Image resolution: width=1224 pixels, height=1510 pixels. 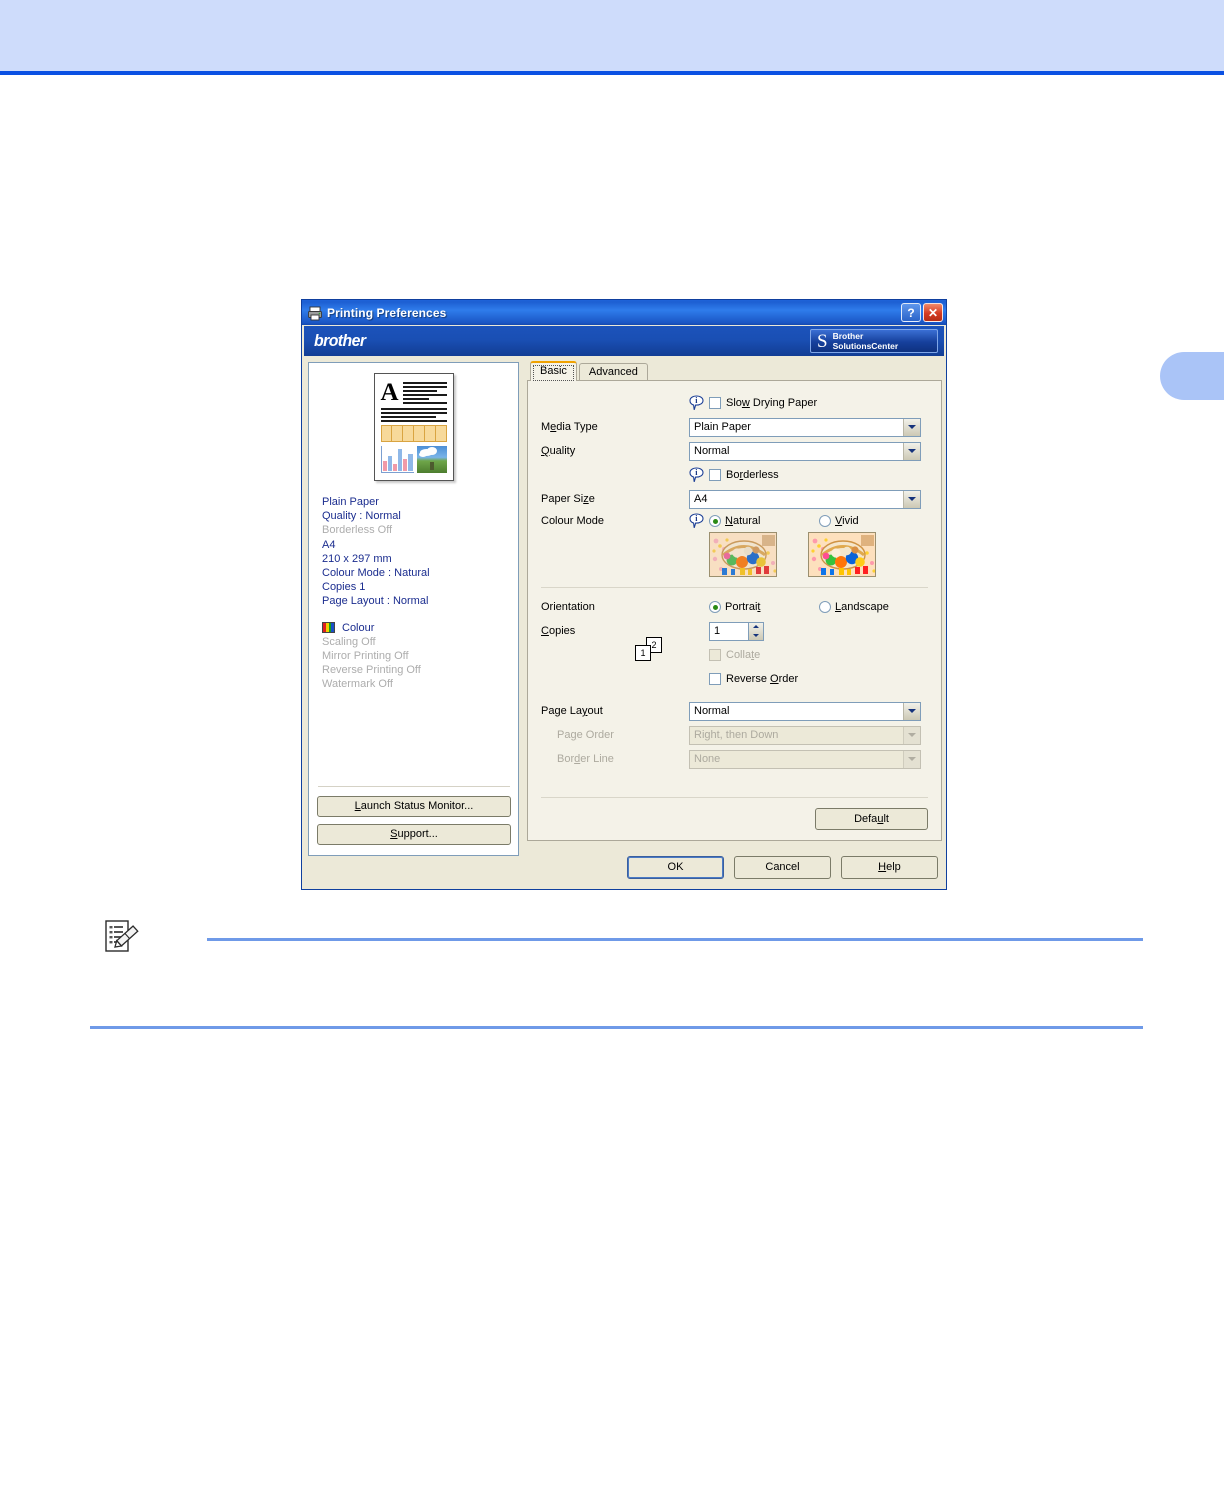 I want to click on page-layout-value: Normal, so click(x=712, y=711).